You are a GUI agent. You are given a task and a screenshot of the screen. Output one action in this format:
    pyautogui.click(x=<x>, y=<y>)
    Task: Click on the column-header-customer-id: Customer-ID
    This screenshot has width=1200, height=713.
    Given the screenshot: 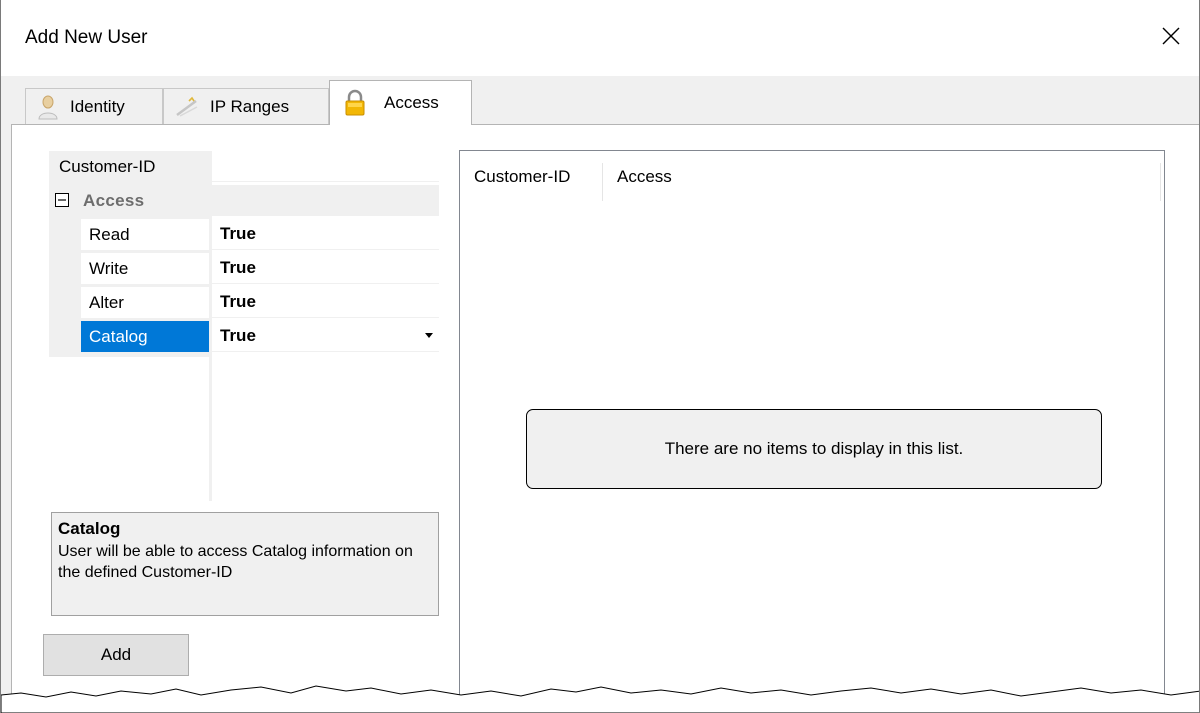 What is the action you would take?
    pyautogui.click(x=531, y=177)
    